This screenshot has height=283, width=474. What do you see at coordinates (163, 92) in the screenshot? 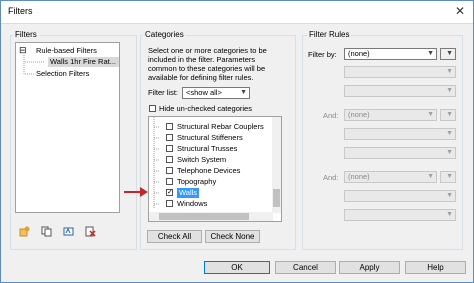
I see `filter-list-label: Filter list:` at bounding box center [163, 92].